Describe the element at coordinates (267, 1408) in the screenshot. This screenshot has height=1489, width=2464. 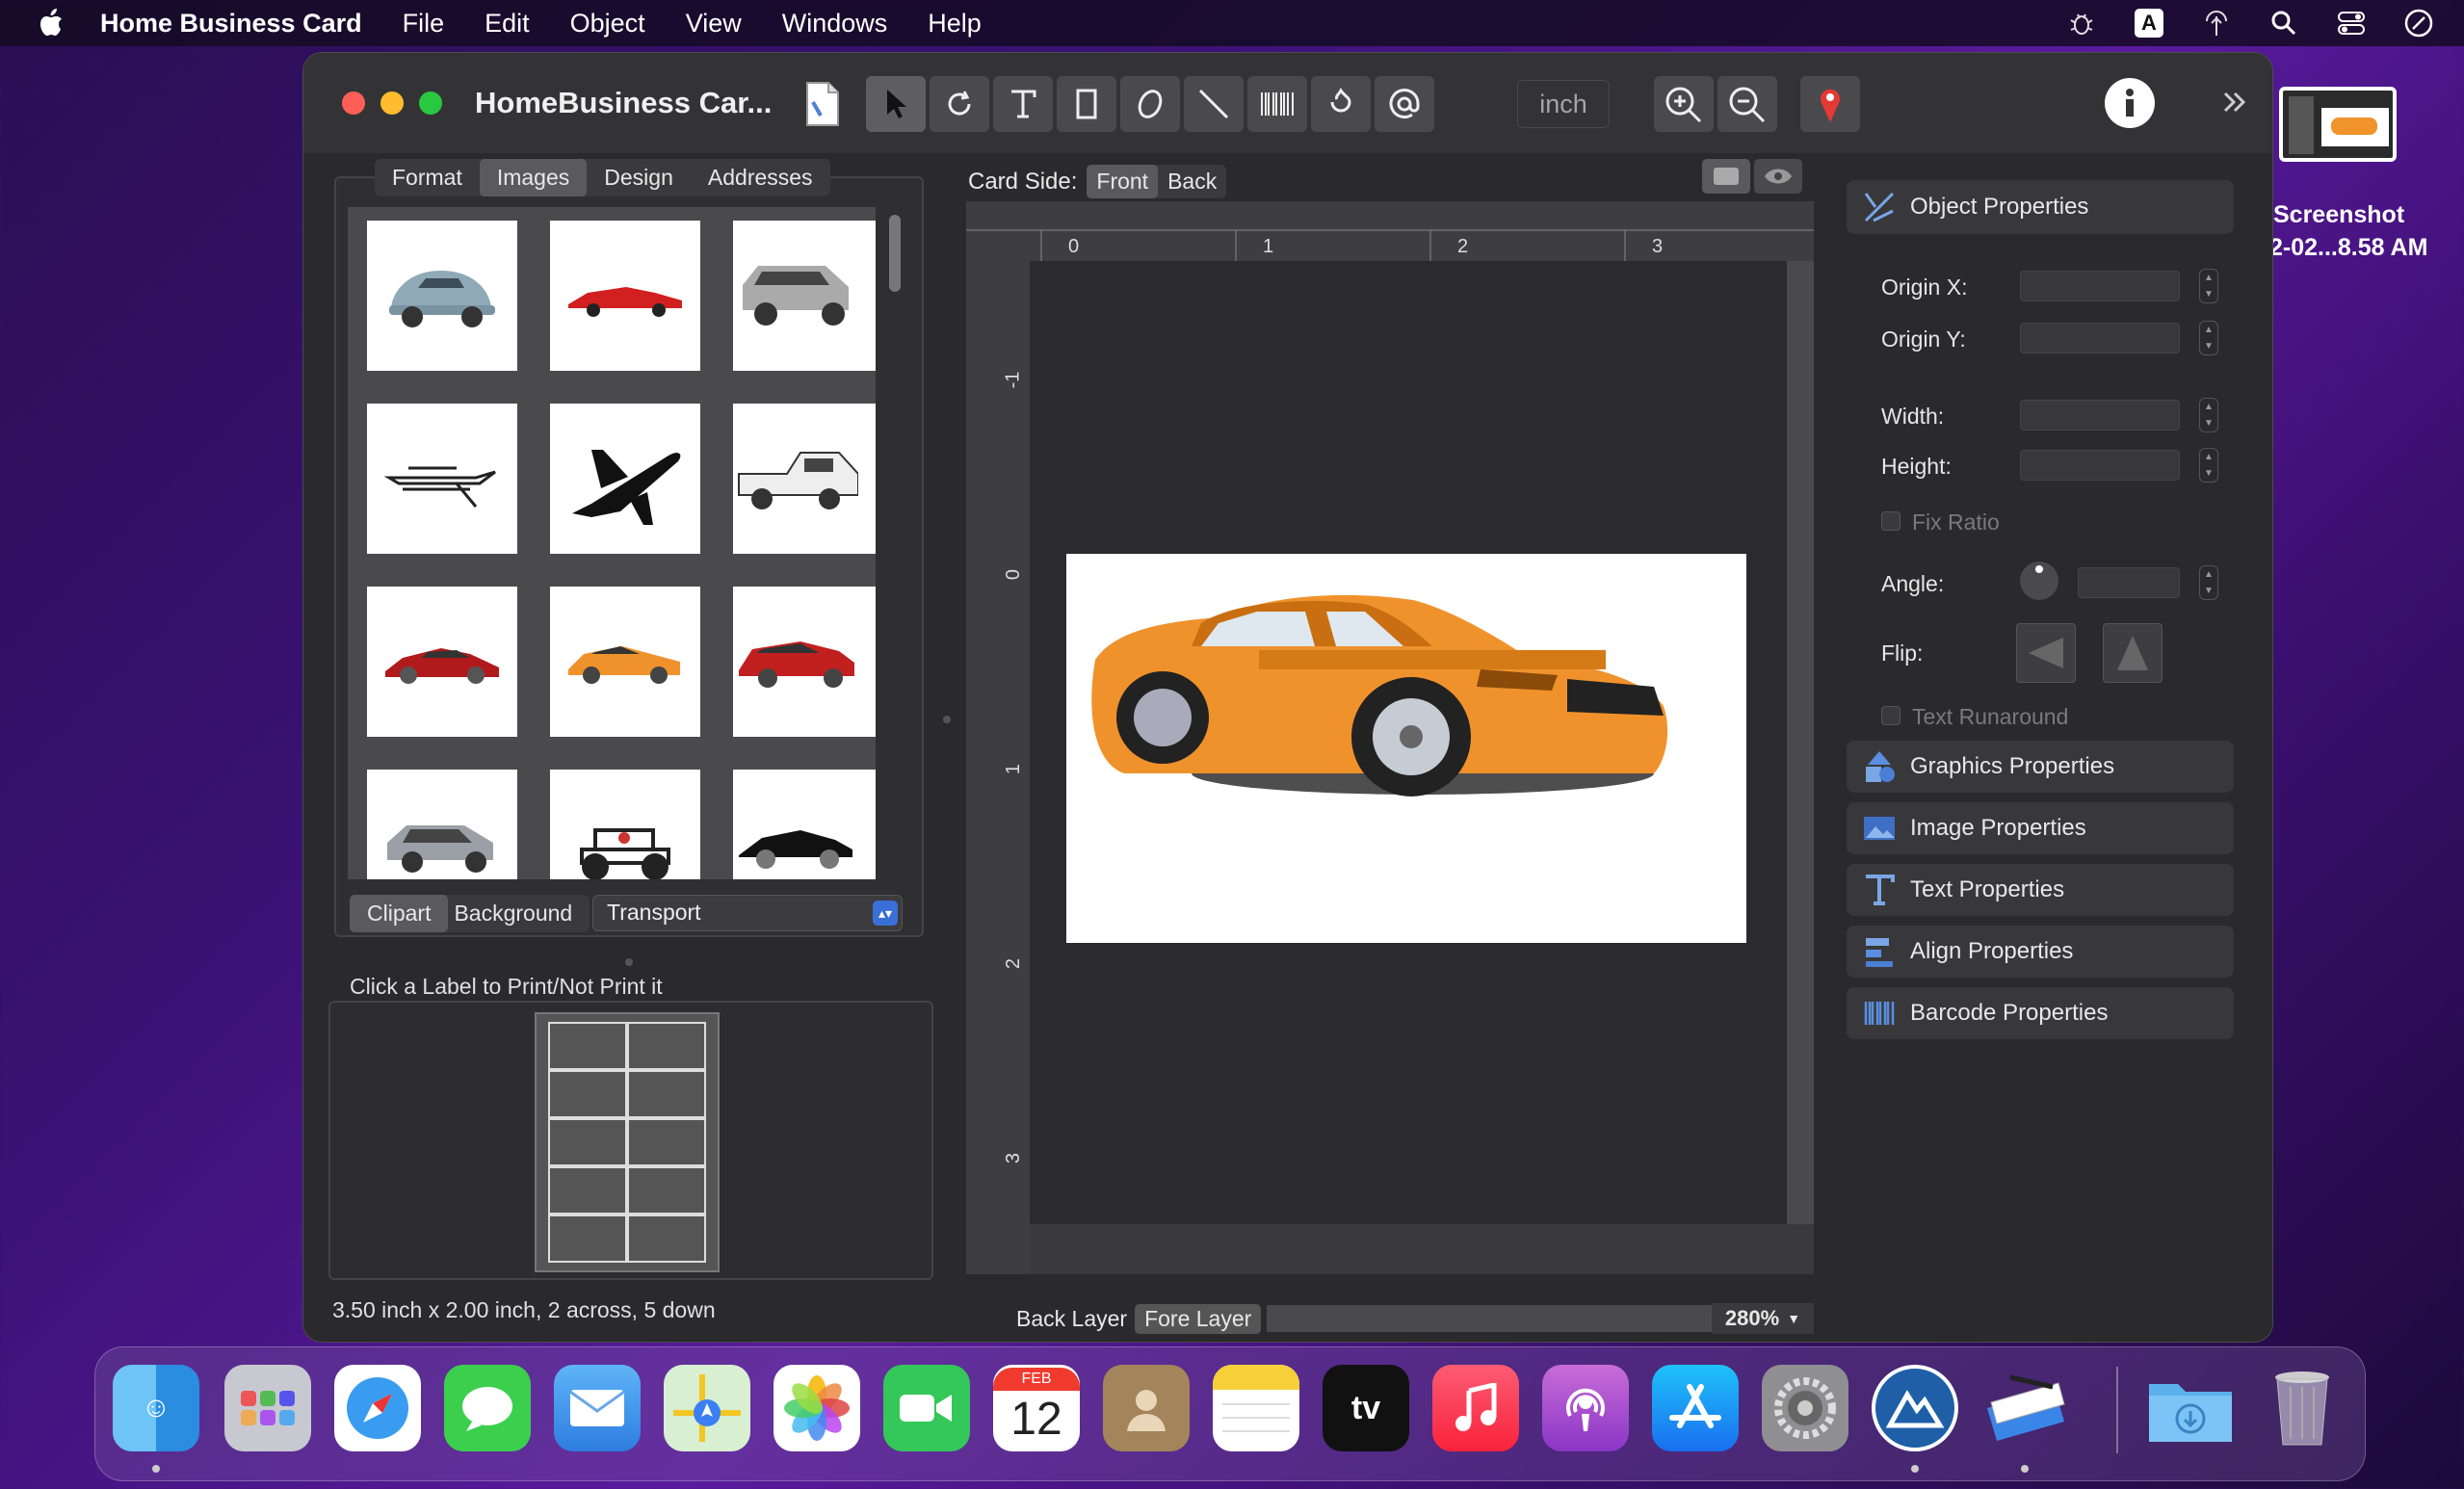
I see `launchpad-icon` at that location.